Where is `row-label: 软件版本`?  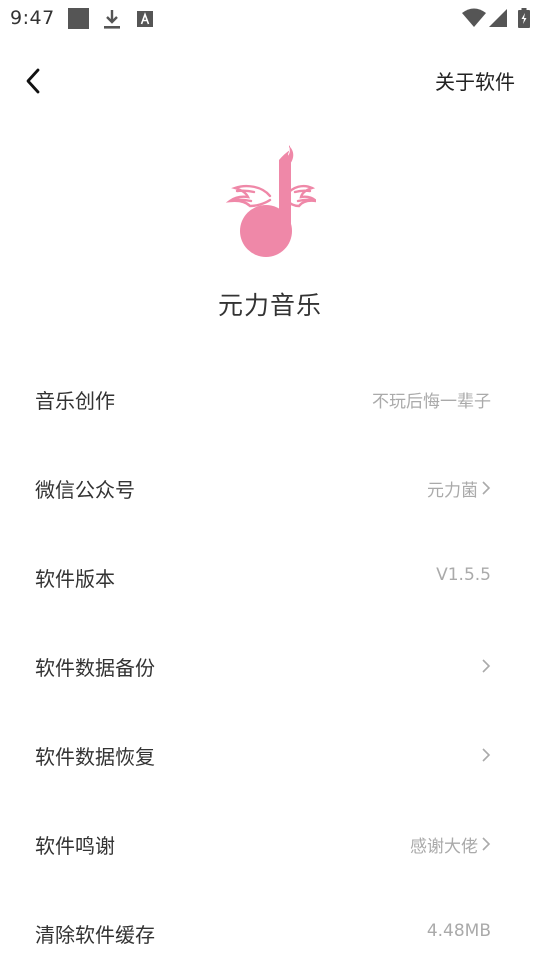
row-label: 软件版本 is located at coordinates (75, 579).